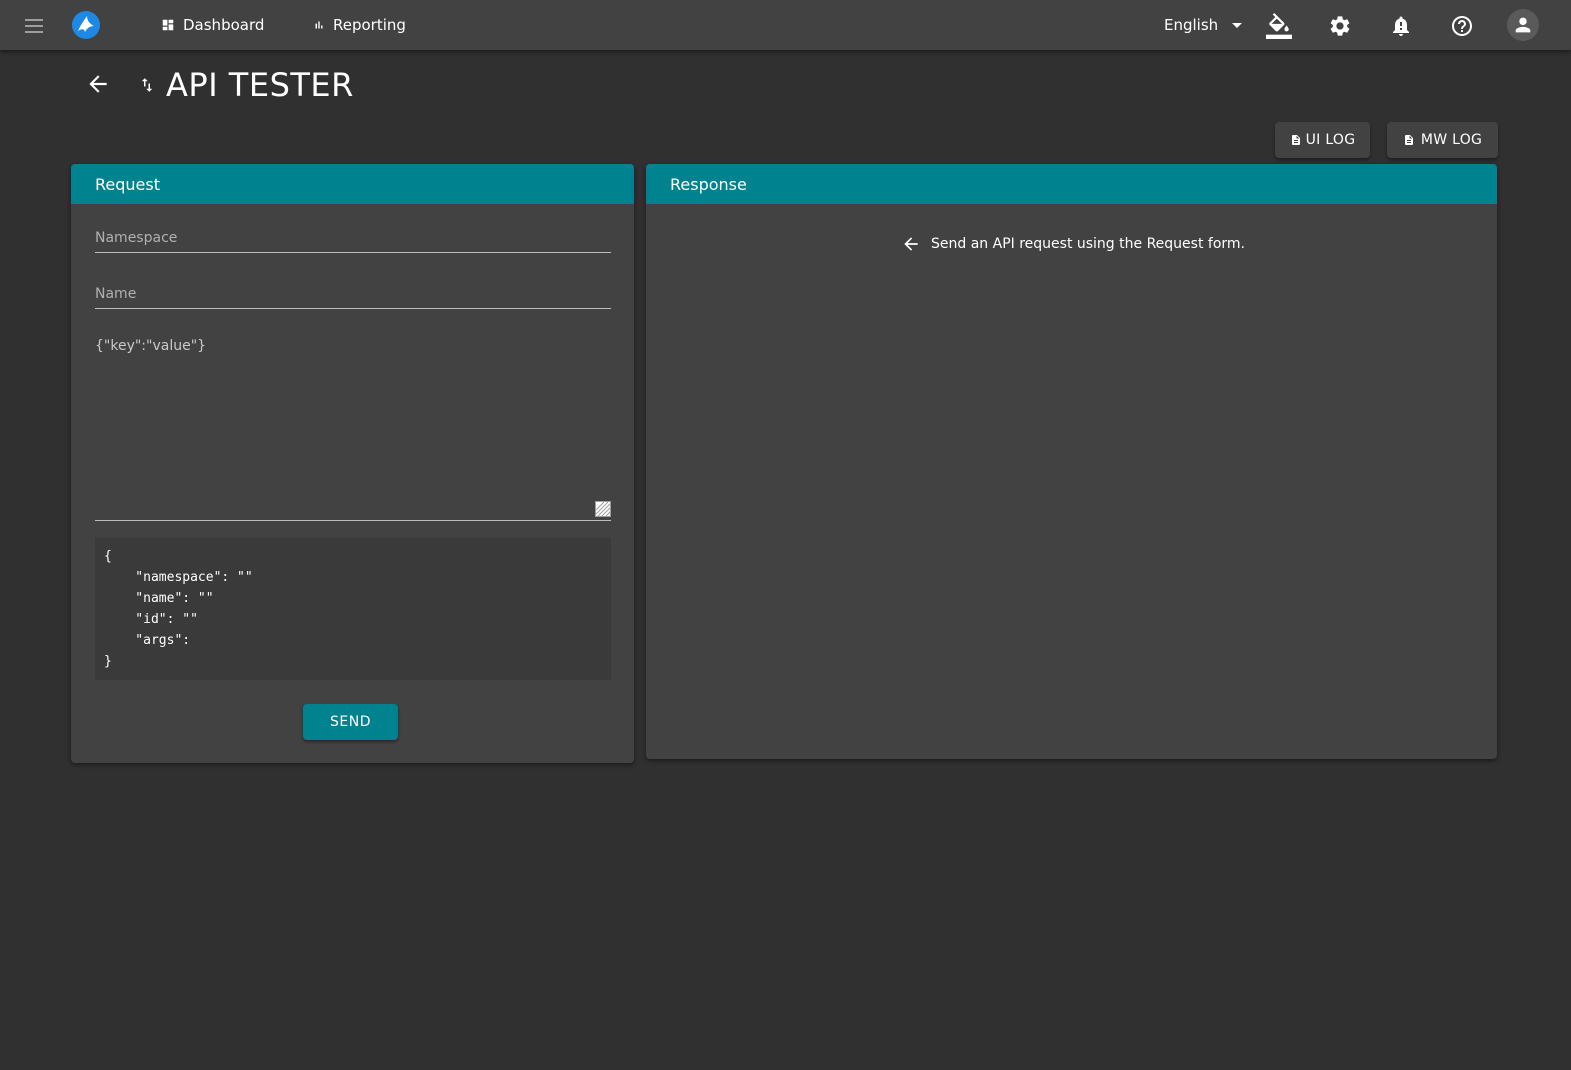  Describe the element at coordinates (1340, 26) in the screenshot. I see `gear-icon` at that location.